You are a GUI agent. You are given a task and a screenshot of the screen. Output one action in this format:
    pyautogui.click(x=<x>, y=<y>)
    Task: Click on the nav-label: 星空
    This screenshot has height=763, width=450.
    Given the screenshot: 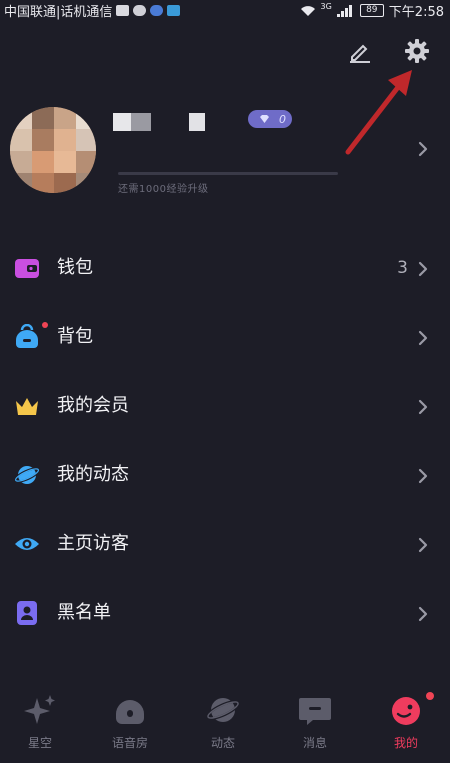 What is the action you would take?
    pyautogui.click(x=39, y=743)
    